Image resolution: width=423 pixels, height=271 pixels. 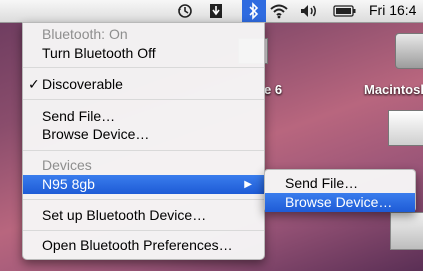 I want to click on device-name-label: N95 8gb, so click(x=68, y=184).